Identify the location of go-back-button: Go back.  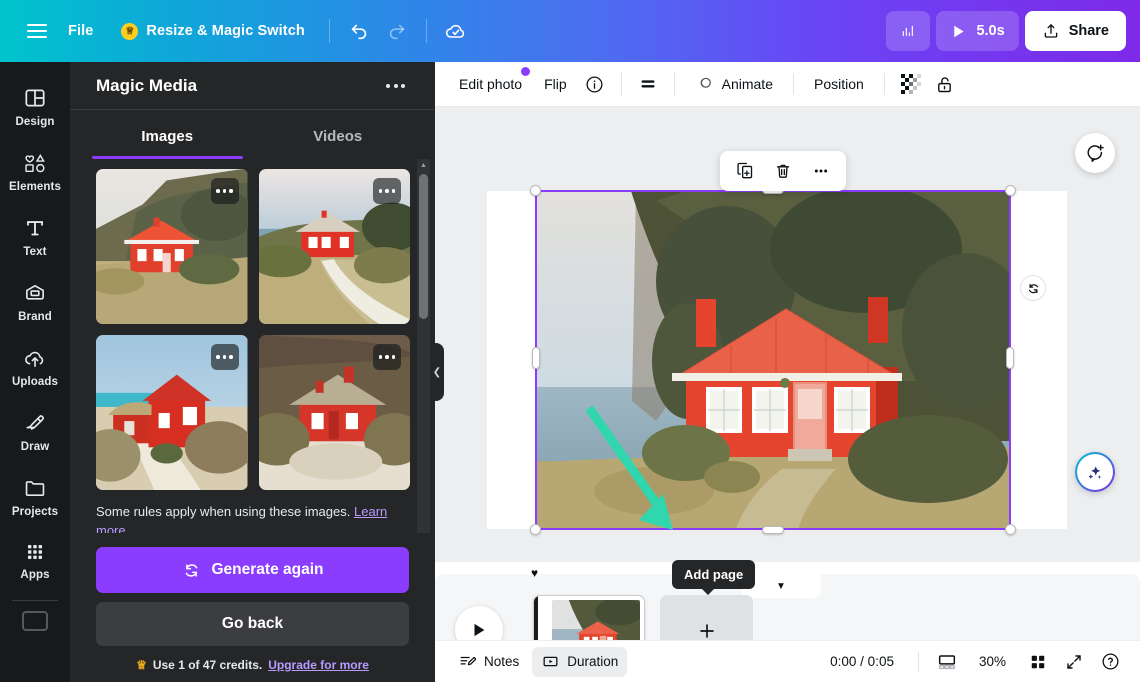
(252, 624).